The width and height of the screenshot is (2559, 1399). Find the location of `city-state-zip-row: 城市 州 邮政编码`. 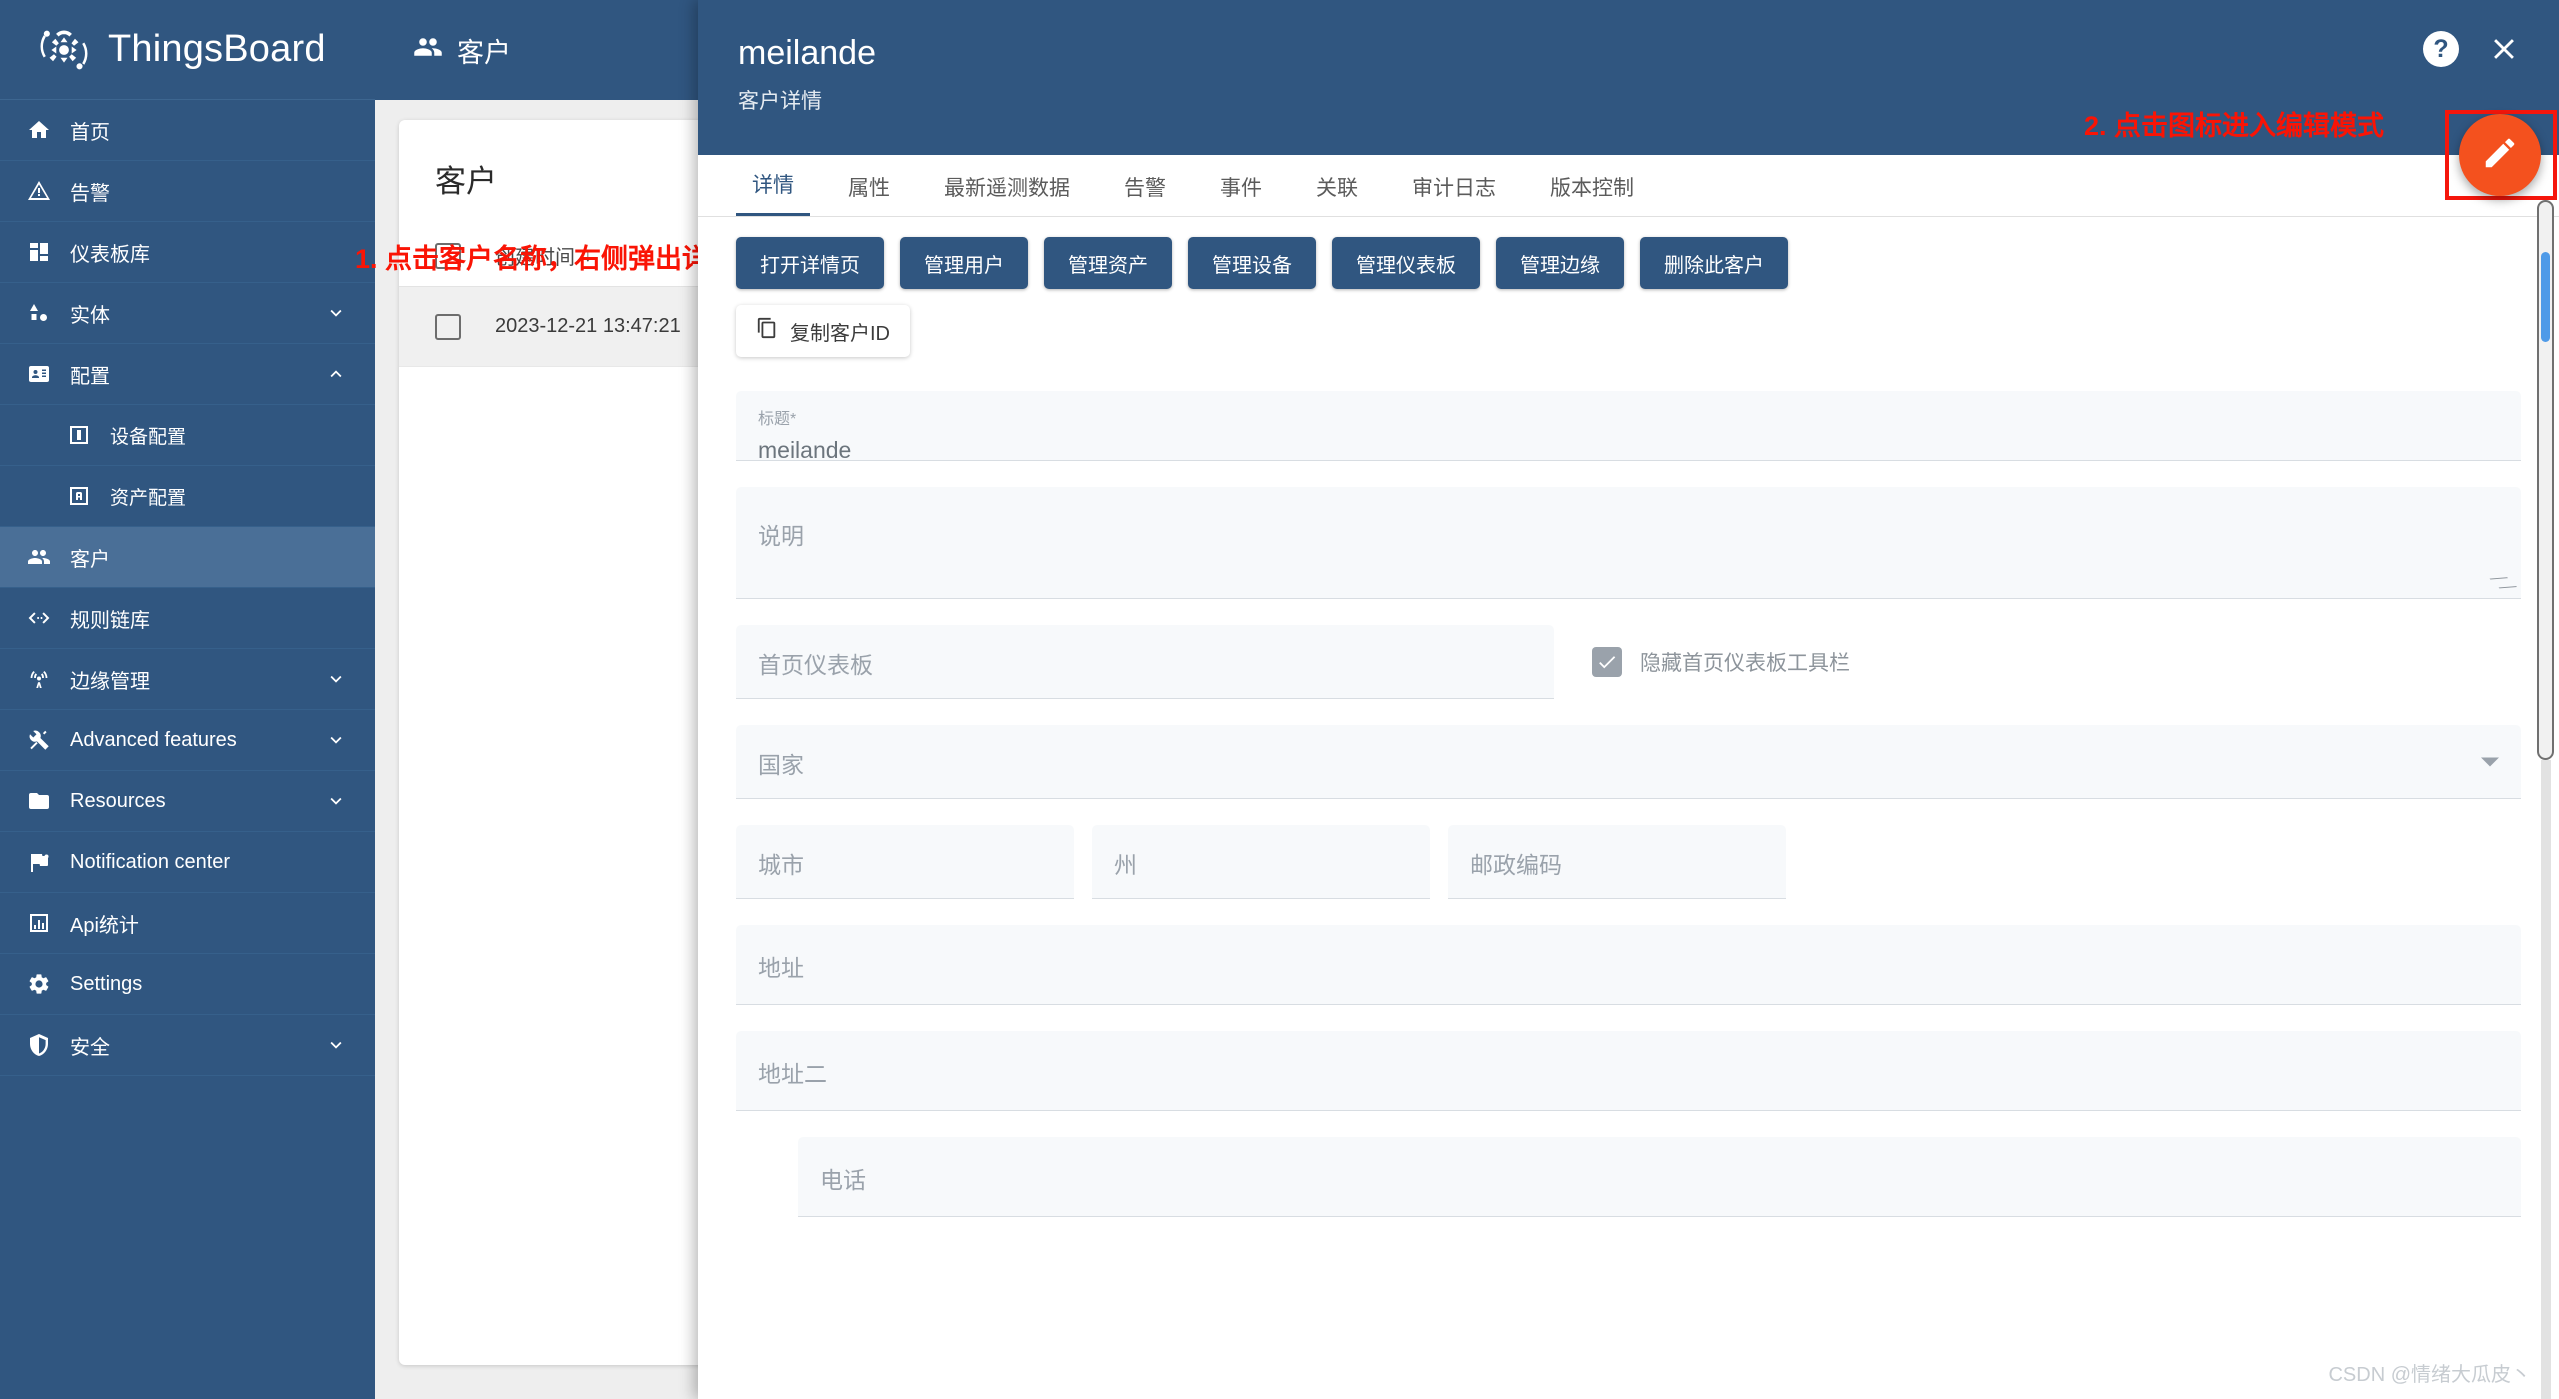

city-state-zip-row: 城市 州 邮政编码 is located at coordinates (1628, 862).